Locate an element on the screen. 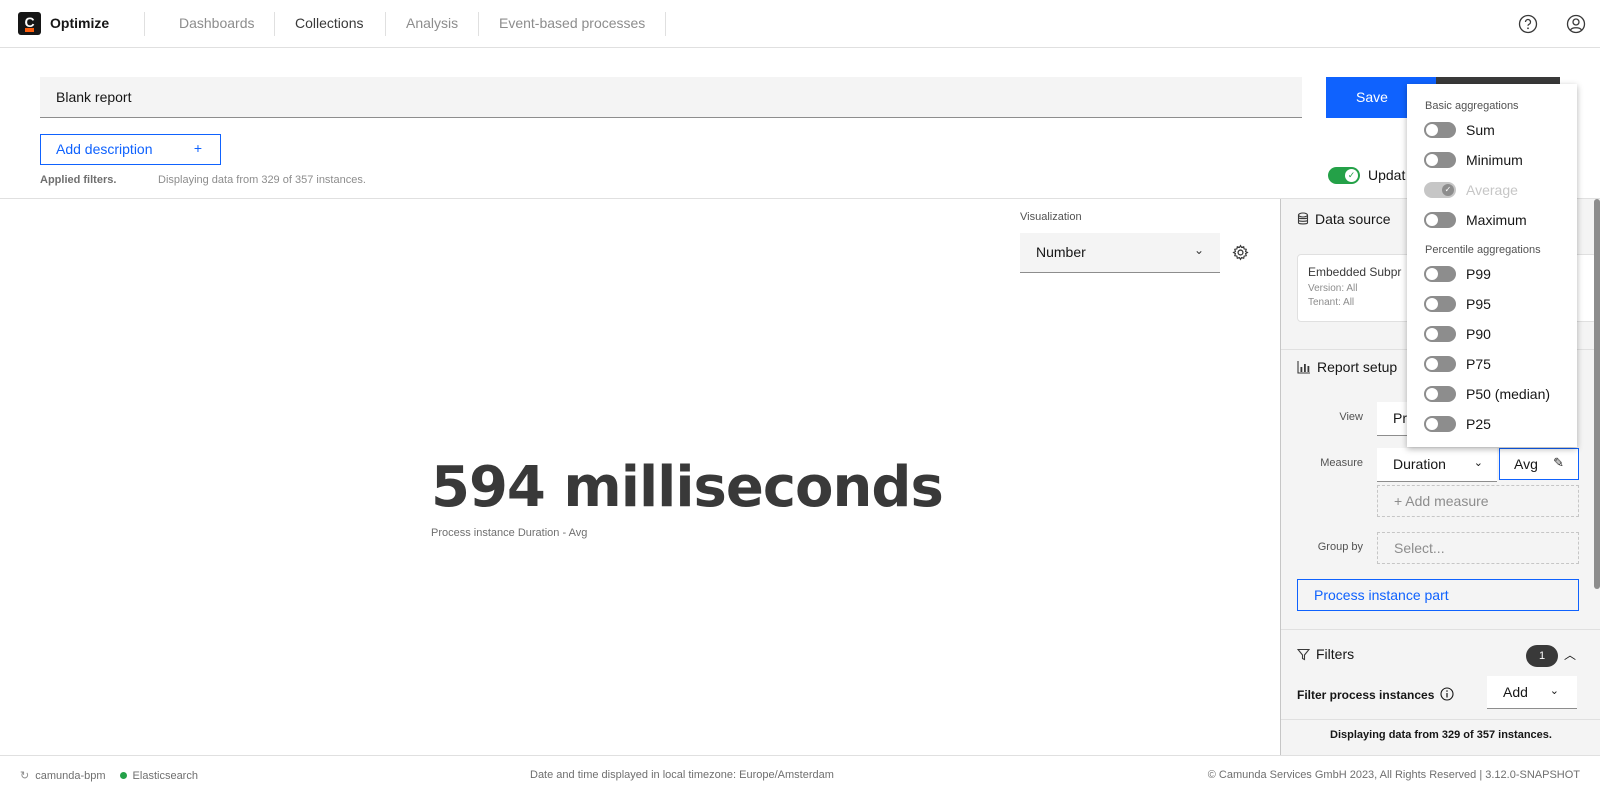 This screenshot has width=1600, height=793. group-by-label: Group by is located at coordinates (1340, 547).